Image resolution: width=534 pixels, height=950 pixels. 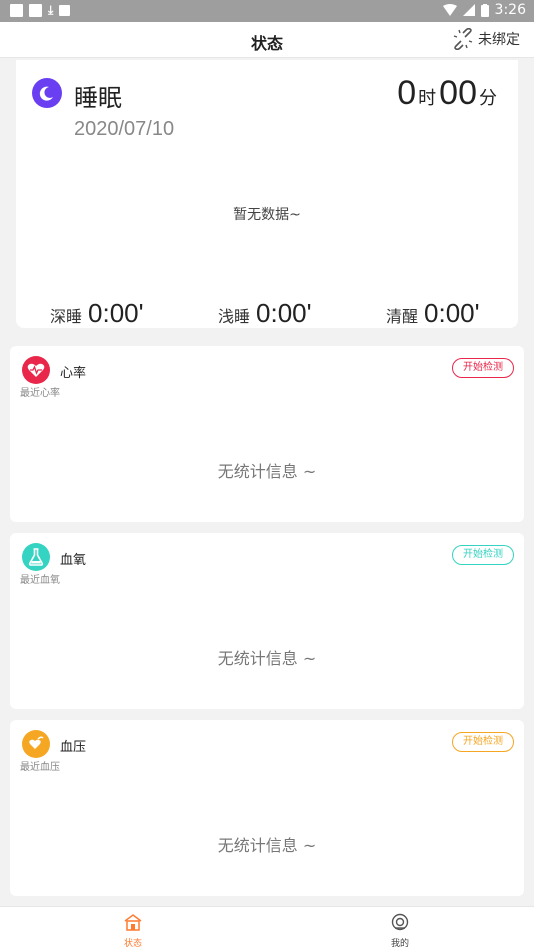 What do you see at coordinates (51, 10) in the screenshot?
I see `download-icon: ⤓` at bounding box center [51, 10].